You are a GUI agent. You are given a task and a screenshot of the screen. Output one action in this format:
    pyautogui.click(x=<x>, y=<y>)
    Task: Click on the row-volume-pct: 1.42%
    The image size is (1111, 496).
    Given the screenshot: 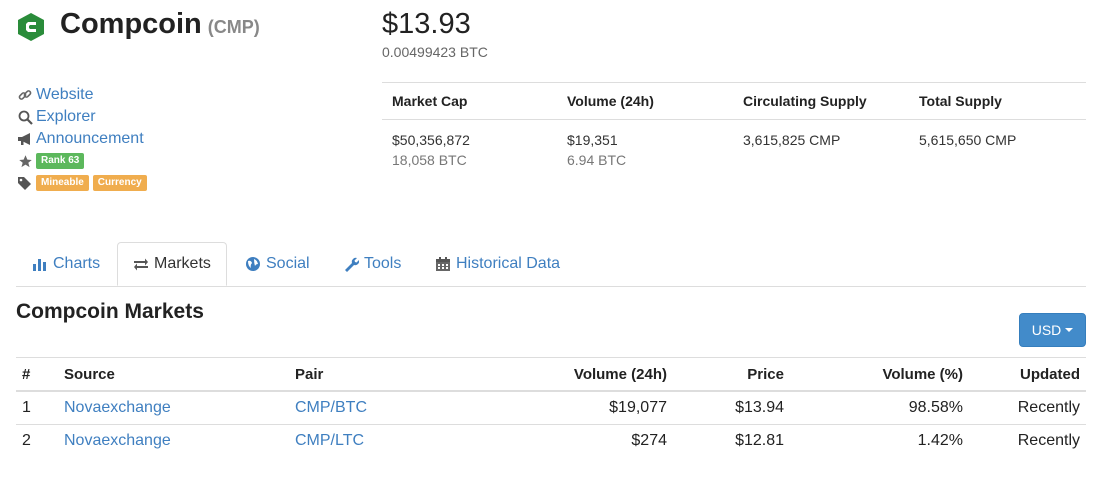 What is the action you would take?
    pyautogui.click(x=940, y=440)
    